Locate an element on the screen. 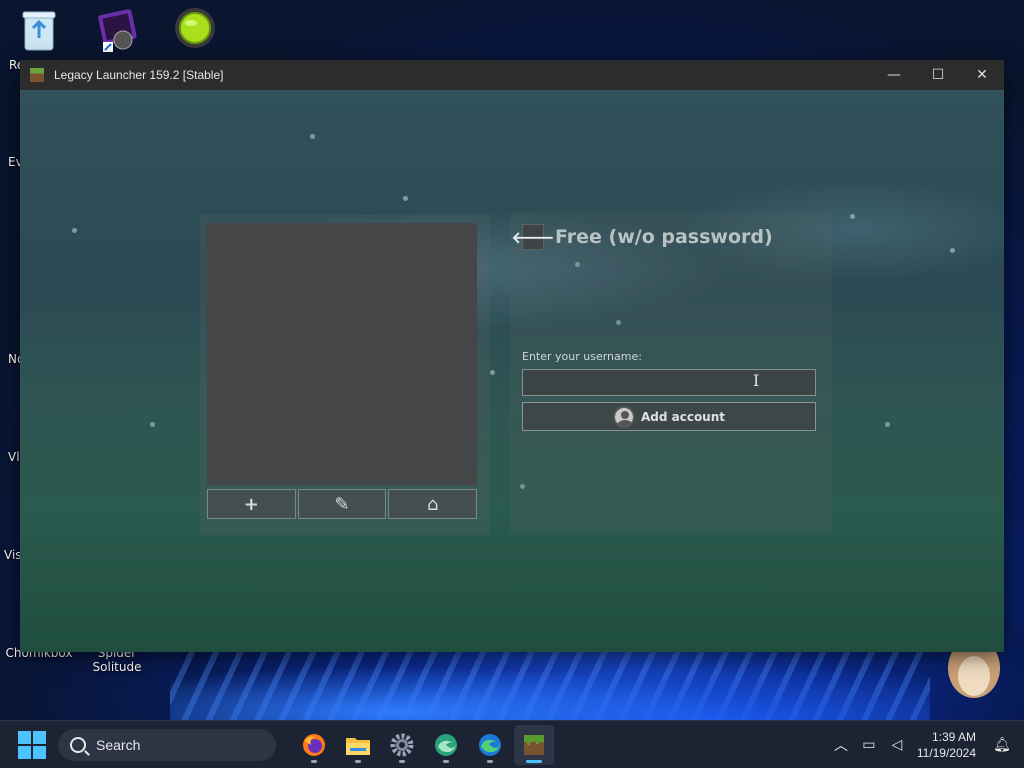  add-account-button: Add account is located at coordinates (669, 416).